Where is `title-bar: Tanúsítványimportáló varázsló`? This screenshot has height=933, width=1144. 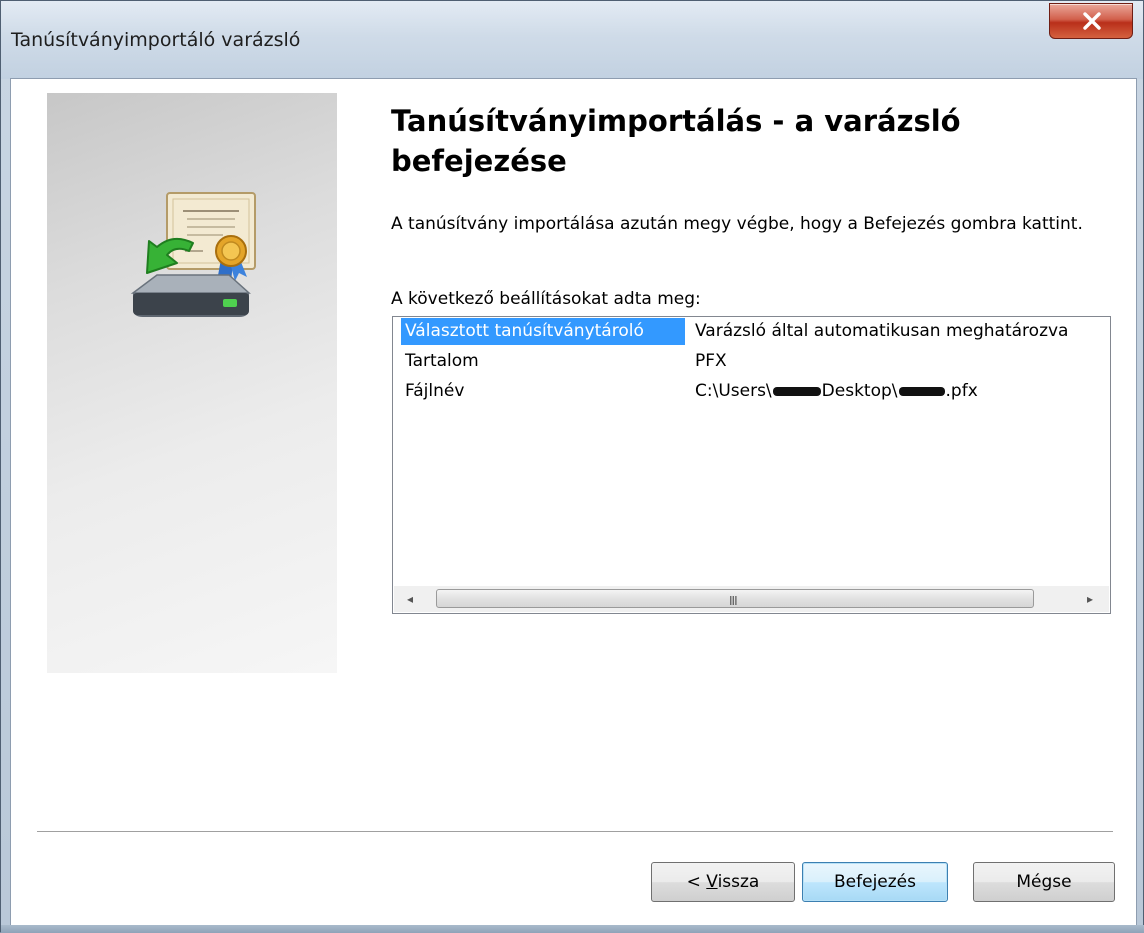
title-bar: Tanúsítványimportáló varázsló is located at coordinates (572, 40).